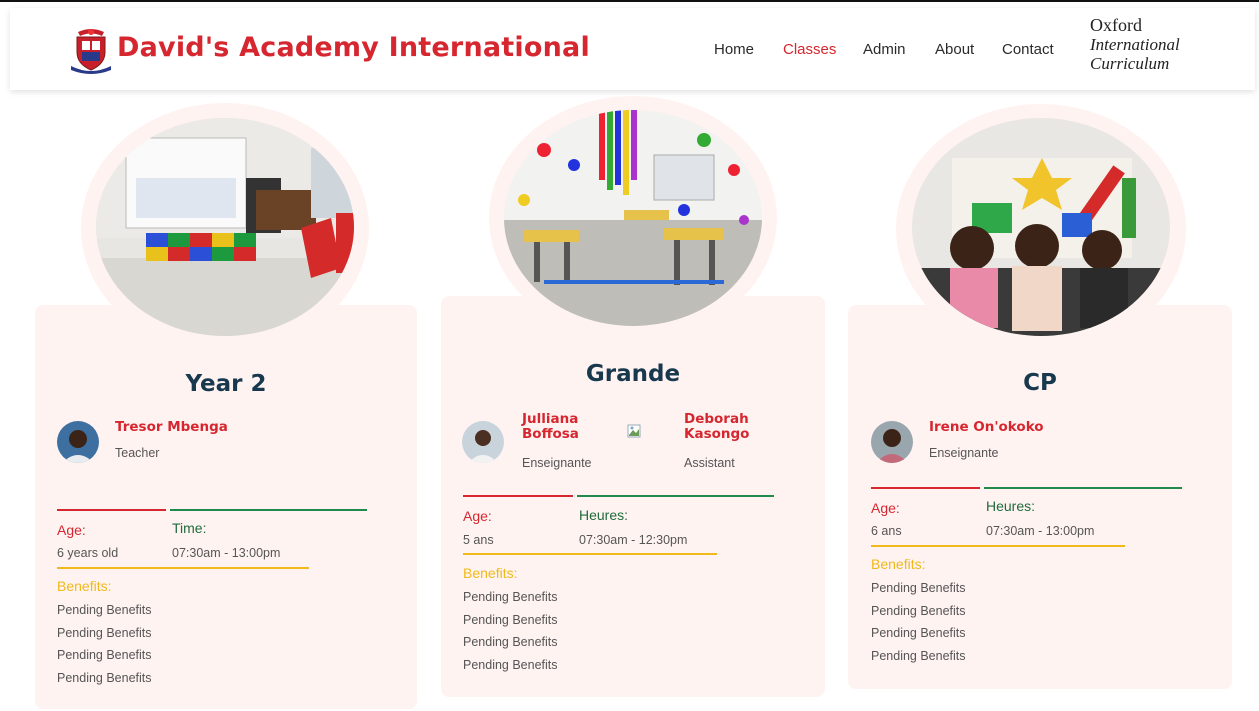 Image resolution: width=1259 pixels, height=711 pixels. Describe the element at coordinates (225, 227) in the screenshot. I see `classroom-photo-year2` at that location.